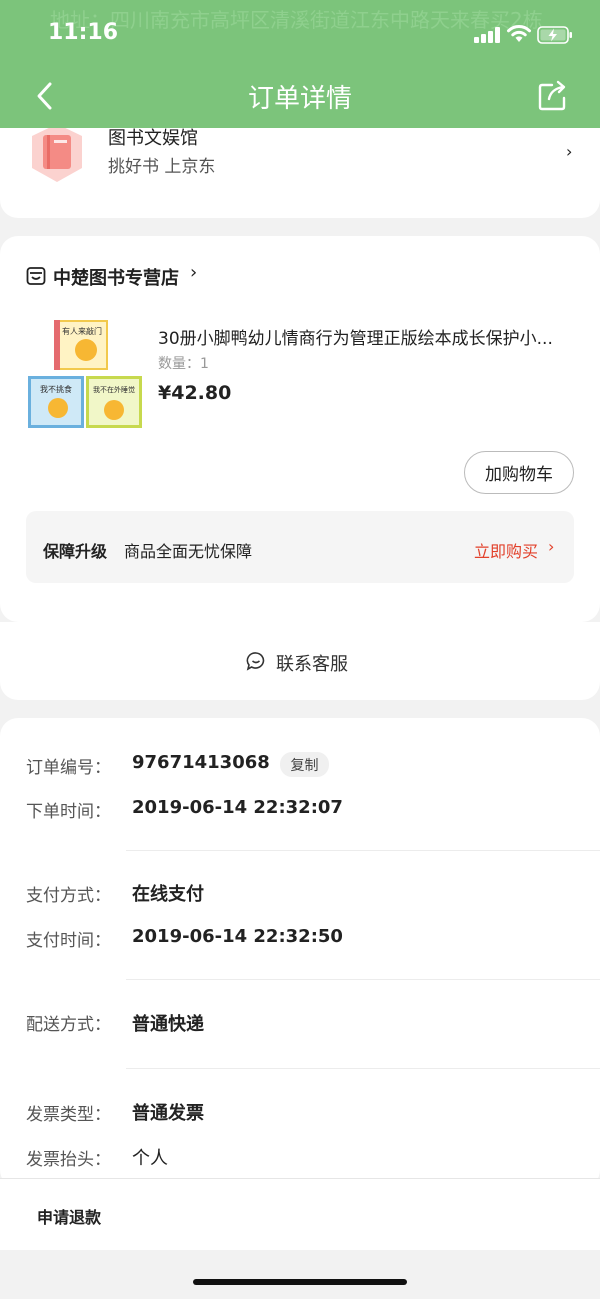 This screenshot has width=600, height=1299. I want to click on product-quantity: 数量：1, so click(183, 364).